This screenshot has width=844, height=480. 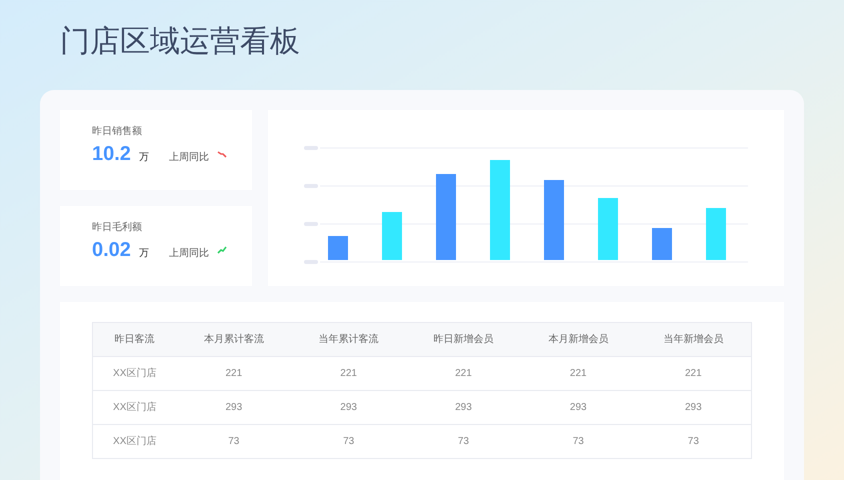 I want to click on kpi-value: 0.02, so click(x=111, y=250).